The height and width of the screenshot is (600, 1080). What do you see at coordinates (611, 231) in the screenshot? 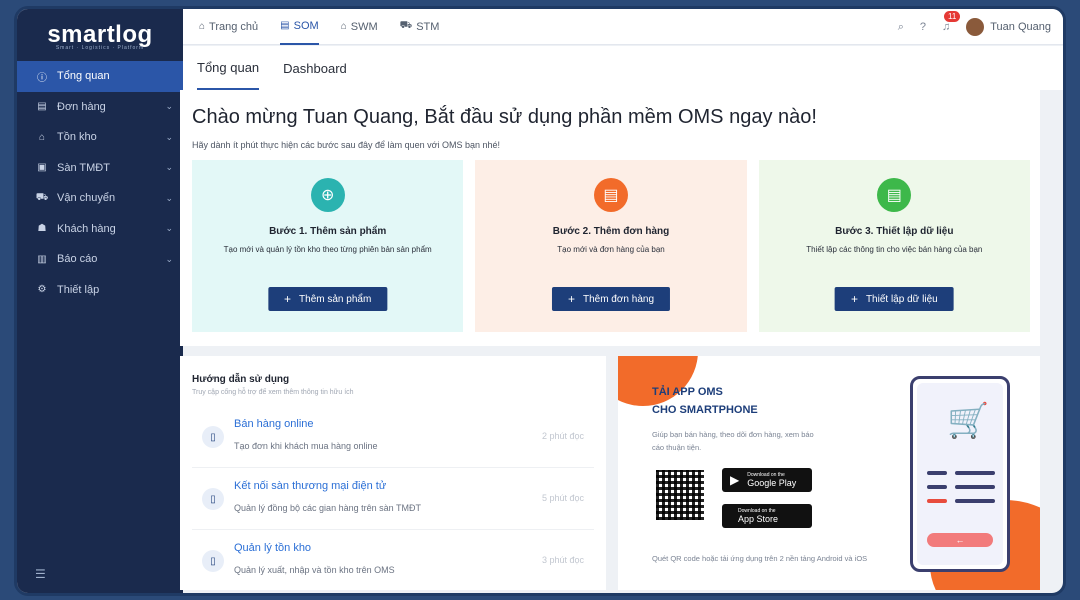
I see `step-title: Bước 2. Thêm đơn hàng` at bounding box center [611, 231].